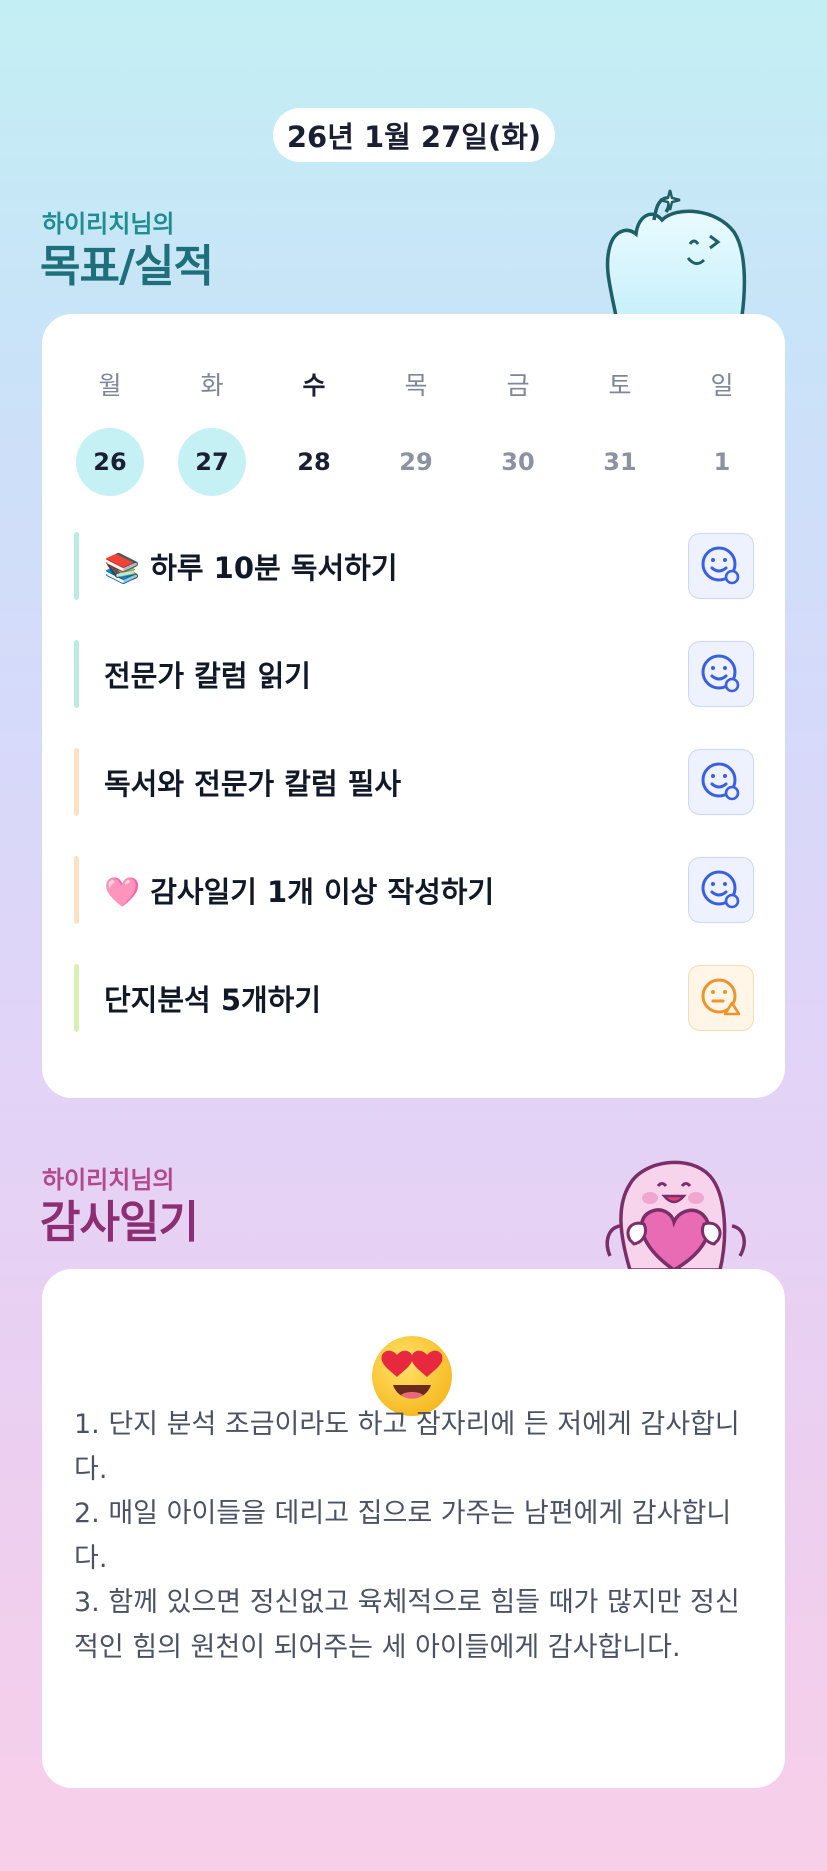  I want to click on mascot-waving-icon, so click(676, 252).